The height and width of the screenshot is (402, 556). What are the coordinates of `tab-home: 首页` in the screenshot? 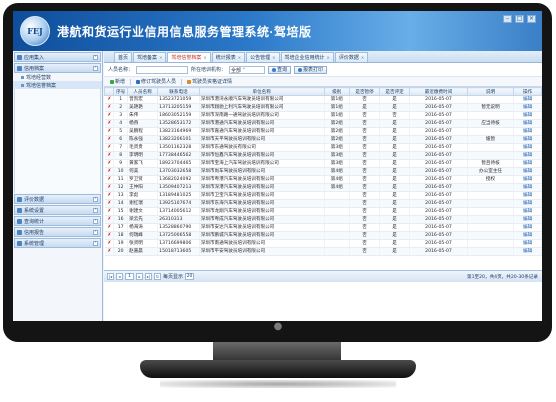 It's located at (123, 57).